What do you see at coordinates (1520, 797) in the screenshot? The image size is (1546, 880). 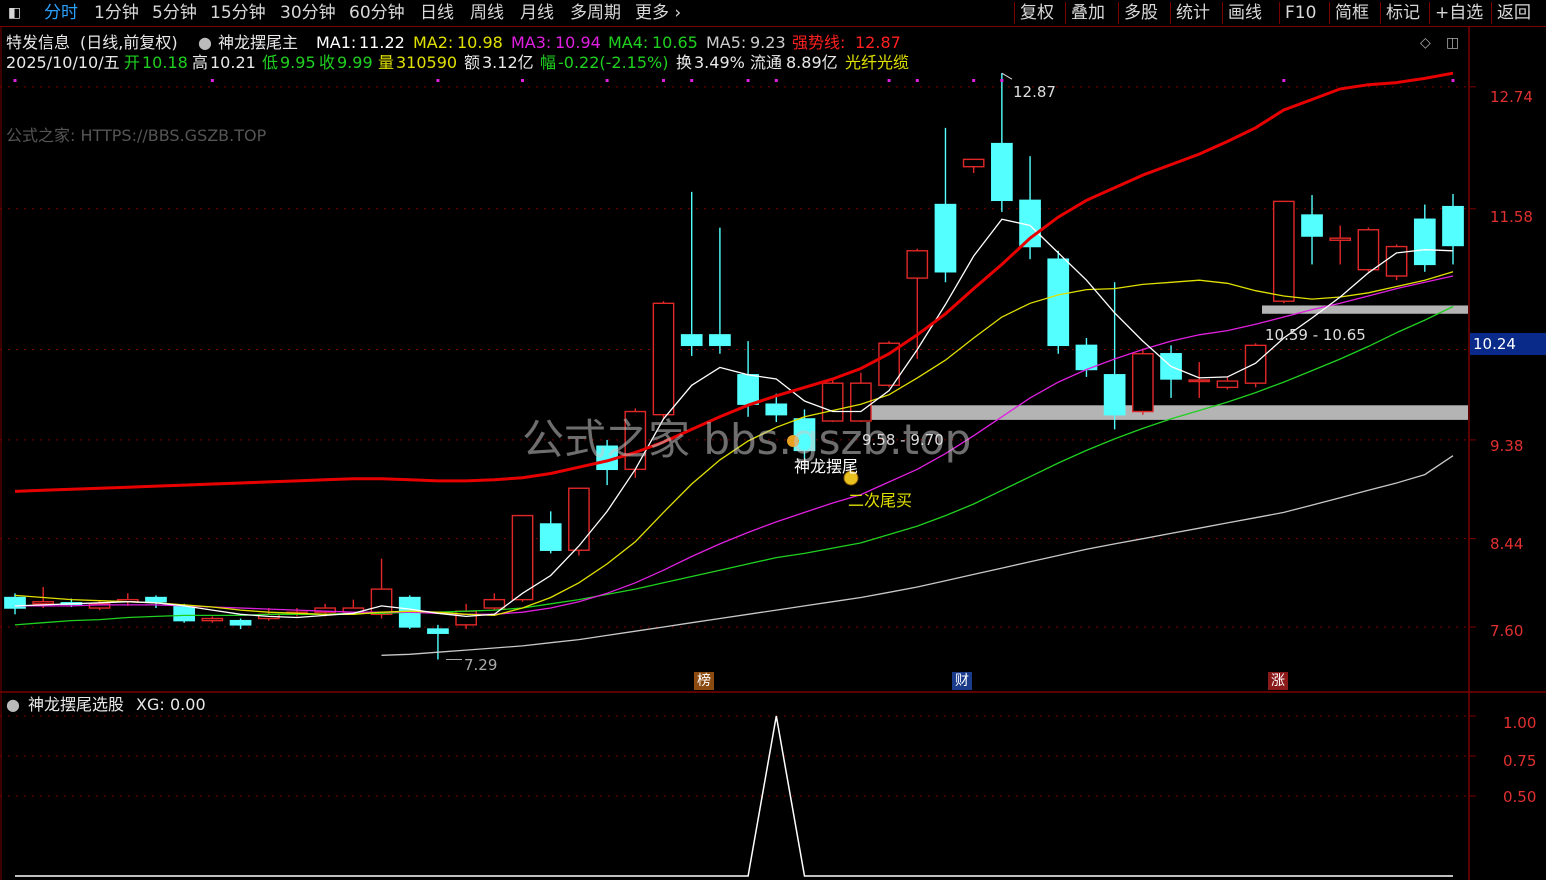 I see `sub-tick-3: 0.50` at bounding box center [1520, 797].